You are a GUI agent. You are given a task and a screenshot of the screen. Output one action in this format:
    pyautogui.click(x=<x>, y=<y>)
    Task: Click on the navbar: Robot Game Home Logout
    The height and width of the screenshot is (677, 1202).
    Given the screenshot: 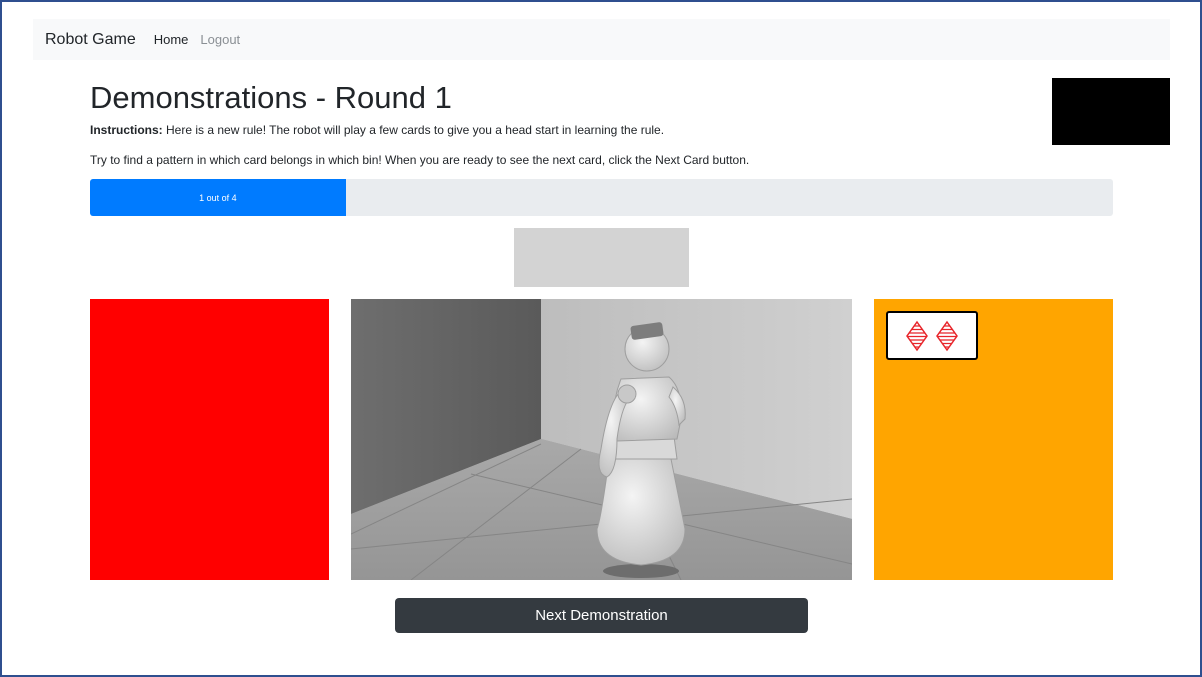 What is the action you would take?
    pyautogui.click(x=601, y=39)
    